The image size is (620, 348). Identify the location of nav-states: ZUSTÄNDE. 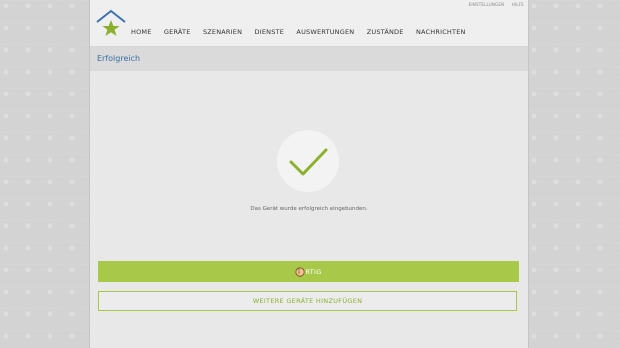
(385, 32).